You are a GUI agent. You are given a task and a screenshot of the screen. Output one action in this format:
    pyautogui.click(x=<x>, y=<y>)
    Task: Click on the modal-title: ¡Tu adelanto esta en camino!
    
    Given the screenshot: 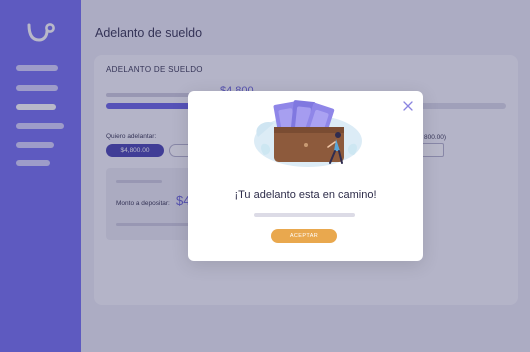 What is the action you would take?
    pyautogui.click(x=305, y=195)
    